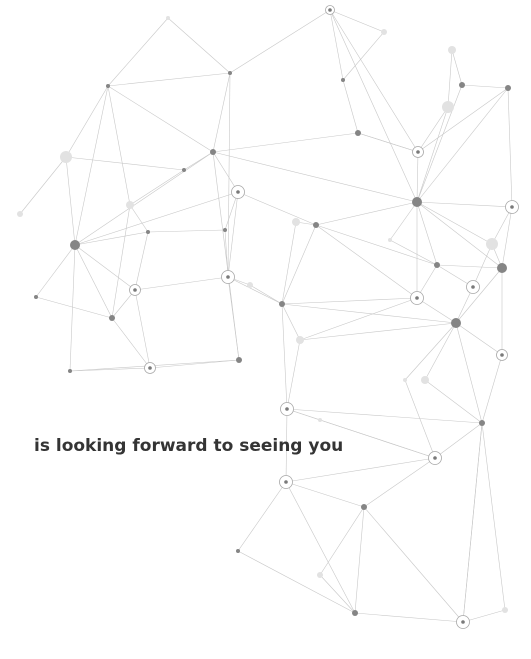 The width and height of the screenshot is (531, 659). I want to click on headline-text: is looking forward to seeing you, so click(189, 446).